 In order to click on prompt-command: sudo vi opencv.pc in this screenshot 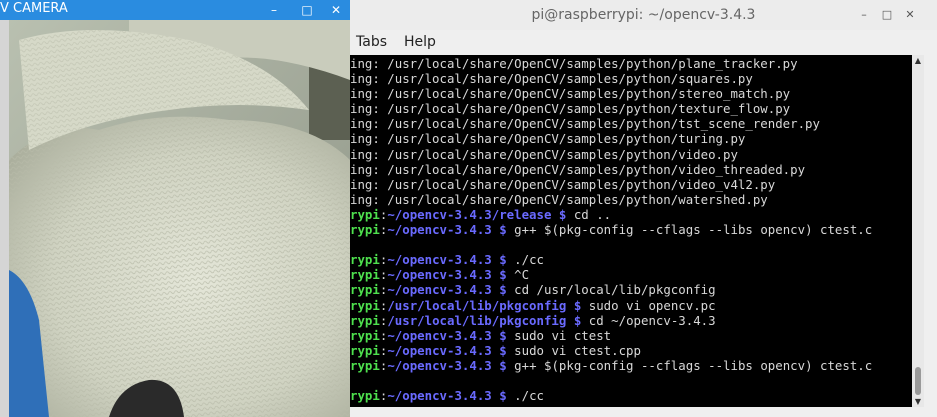, I will do `click(652, 305)`.